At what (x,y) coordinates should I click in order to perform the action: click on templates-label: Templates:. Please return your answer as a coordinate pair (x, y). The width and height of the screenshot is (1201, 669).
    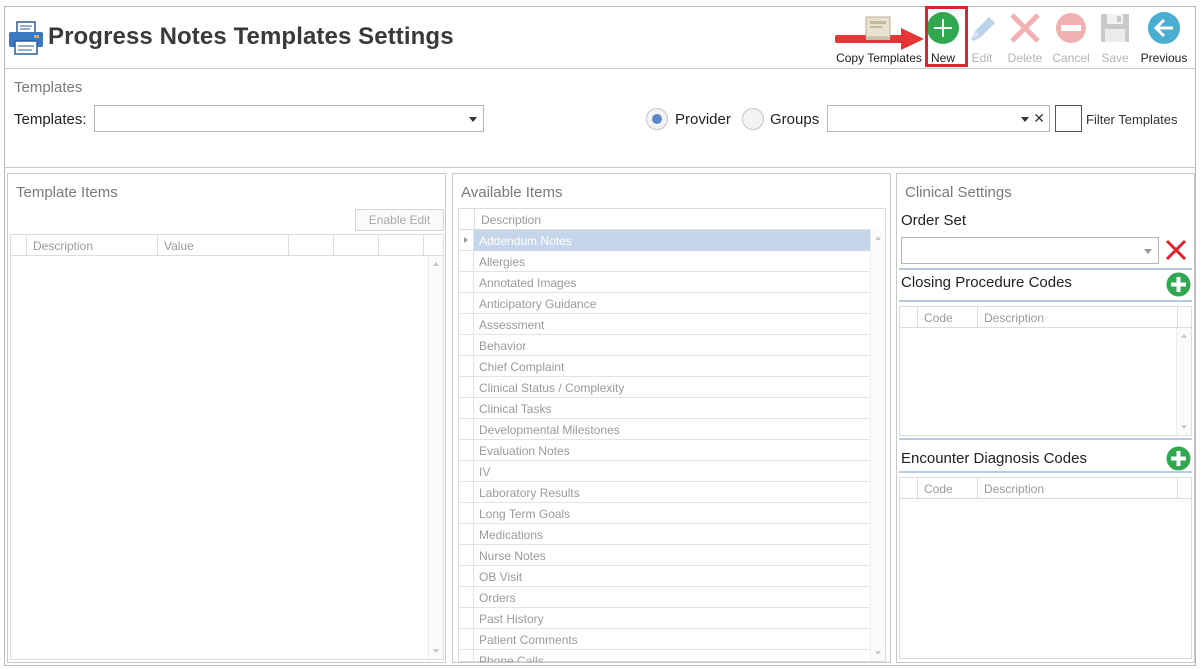
    Looking at the image, I should click on (50, 119).